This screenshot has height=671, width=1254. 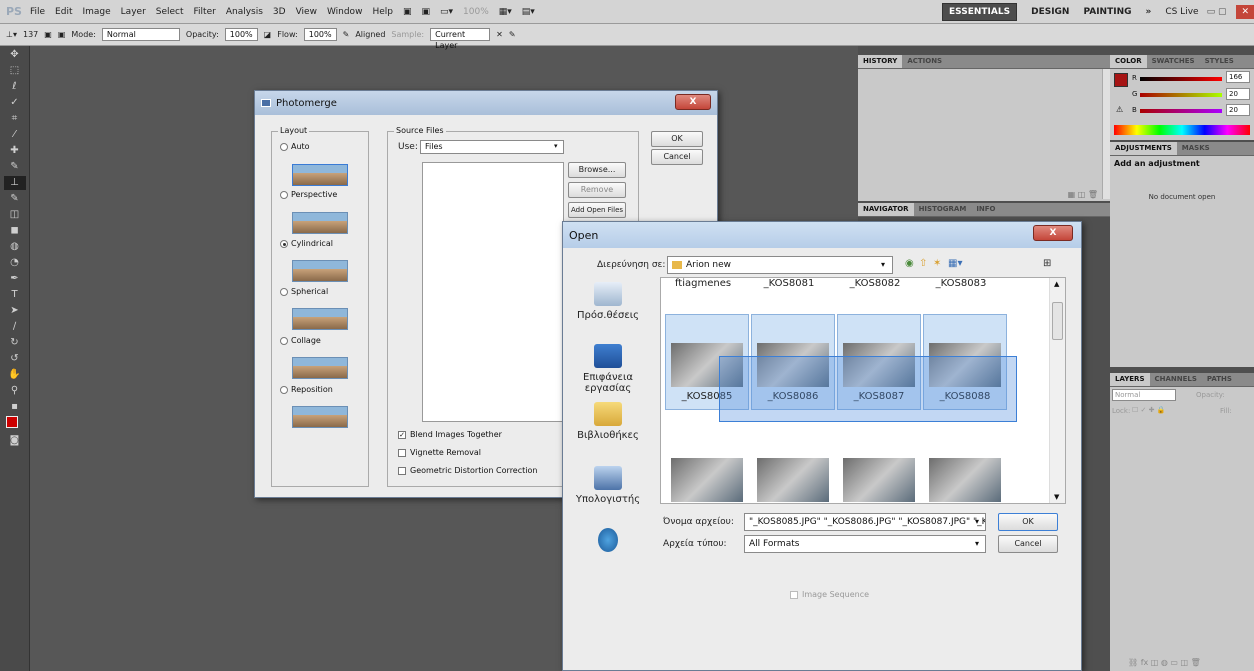 I want to click on remove-button: Remove, so click(x=597, y=190).